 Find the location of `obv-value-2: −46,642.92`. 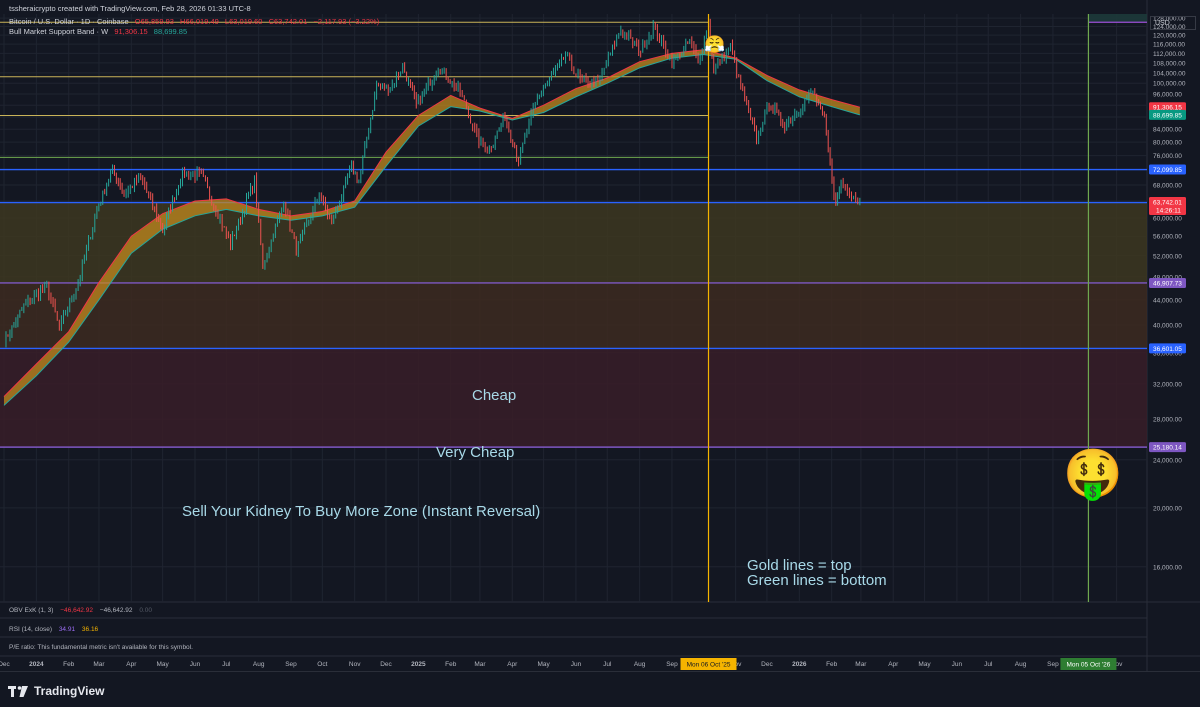

obv-value-2: −46,642.92 is located at coordinates (116, 610).